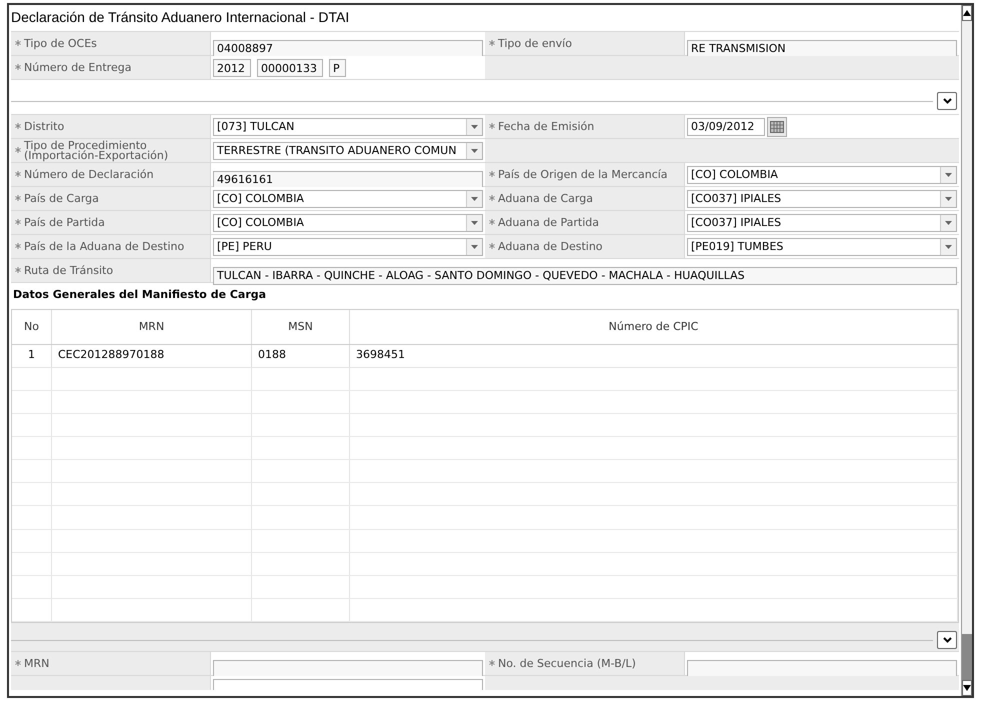 This screenshot has width=982, height=702. I want to click on dropdown-field: TERRESTRE (TRANSITO ADUANERO COMUN, so click(348, 151).